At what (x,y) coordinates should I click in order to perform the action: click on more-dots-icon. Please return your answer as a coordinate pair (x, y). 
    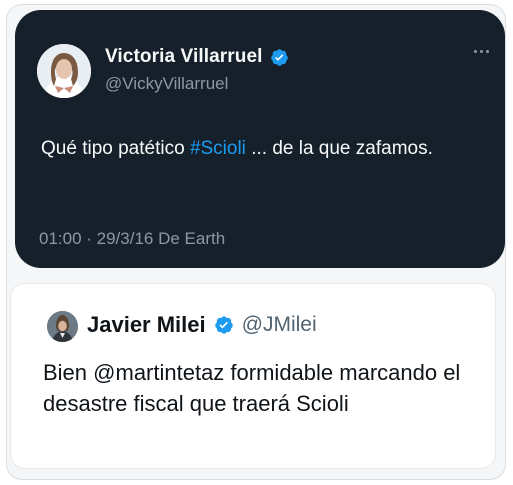
    Looking at the image, I should click on (481, 51).